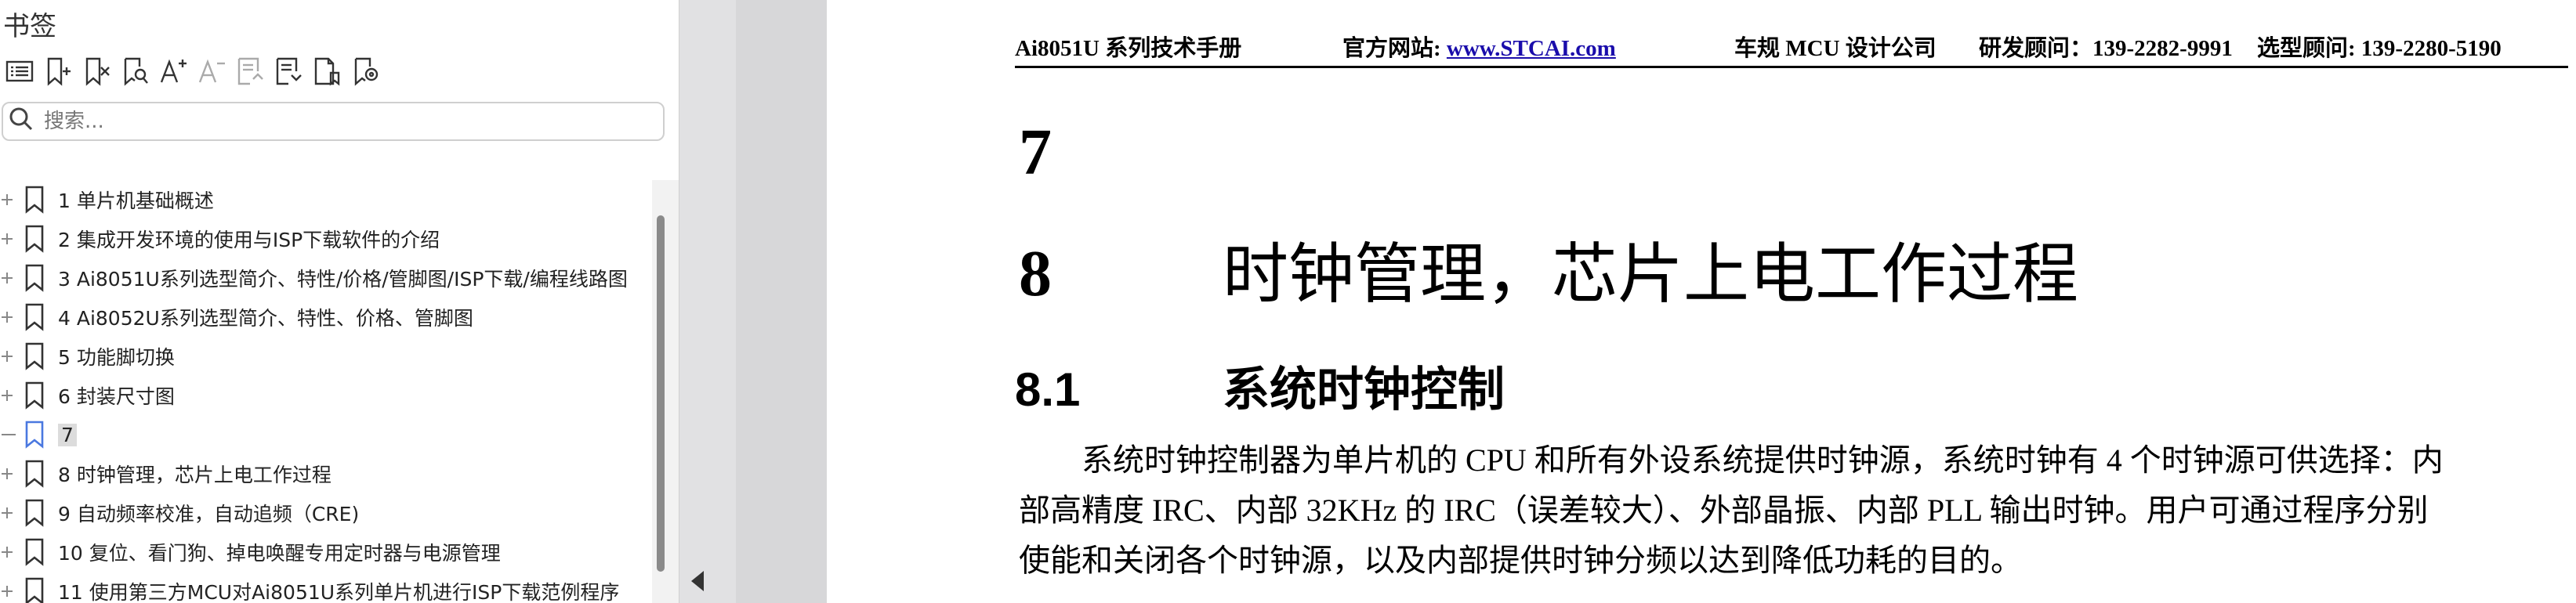  I want to click on collapse-all-icon, so click(249, 71).